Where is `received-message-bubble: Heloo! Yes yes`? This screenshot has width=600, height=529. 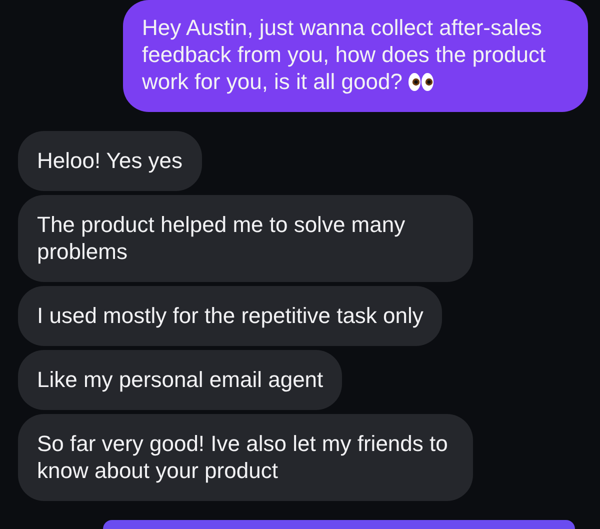
received-message-bubble: Heloo! Yes yes is located at coordinates (110, 161).